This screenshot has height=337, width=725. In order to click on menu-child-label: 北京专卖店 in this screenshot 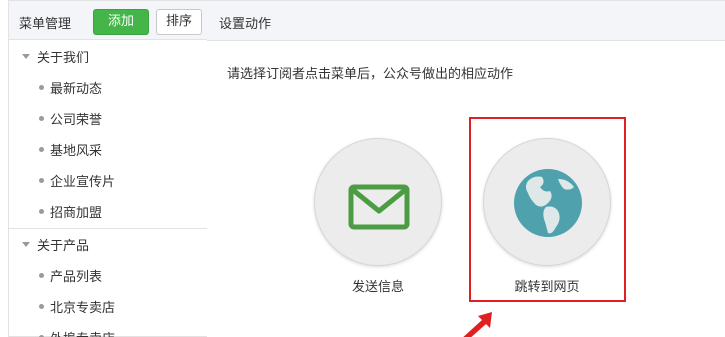, I will do `click(83, 308)`.